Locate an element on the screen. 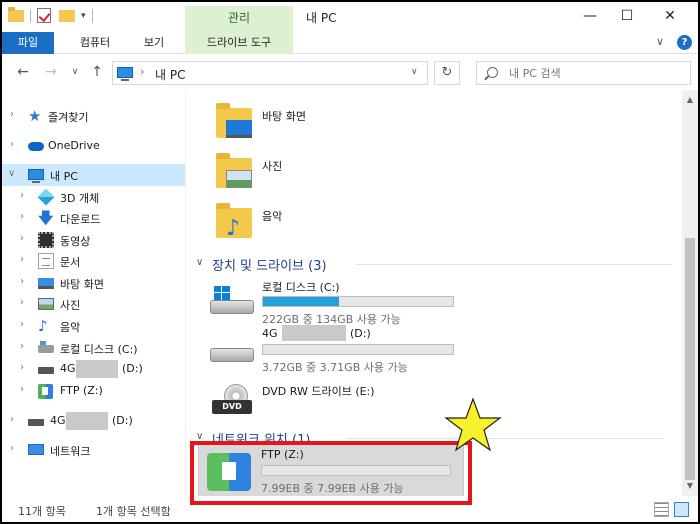 This screenshot has width=700, height=524. nav-item-label: 사진 is located at coordinates (70, 305).